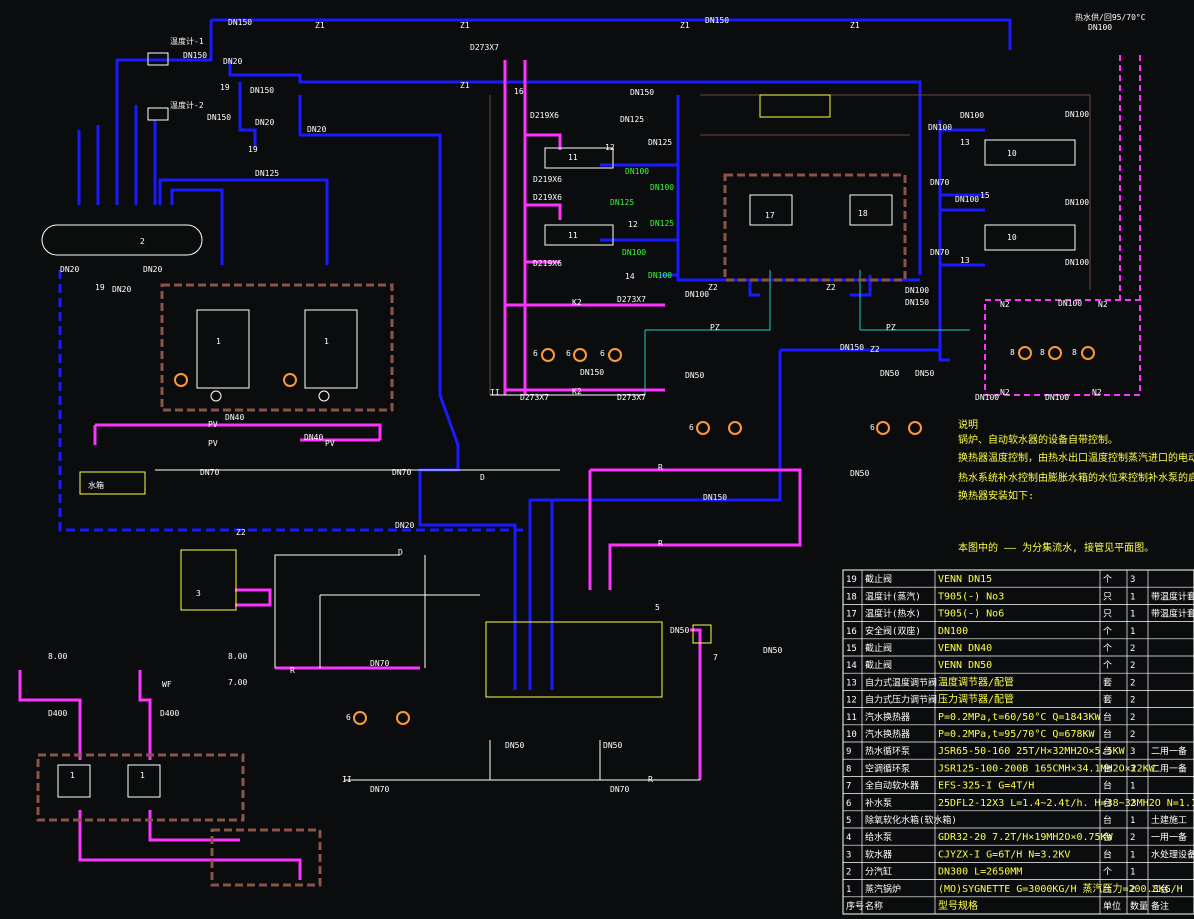 Image resolution: width=1194 pixels, height=919 pixels. What do you see at coordinates (1042, 352) in the screenshot?
I see `num-9b: 8` at bounding box center [1042, 352].